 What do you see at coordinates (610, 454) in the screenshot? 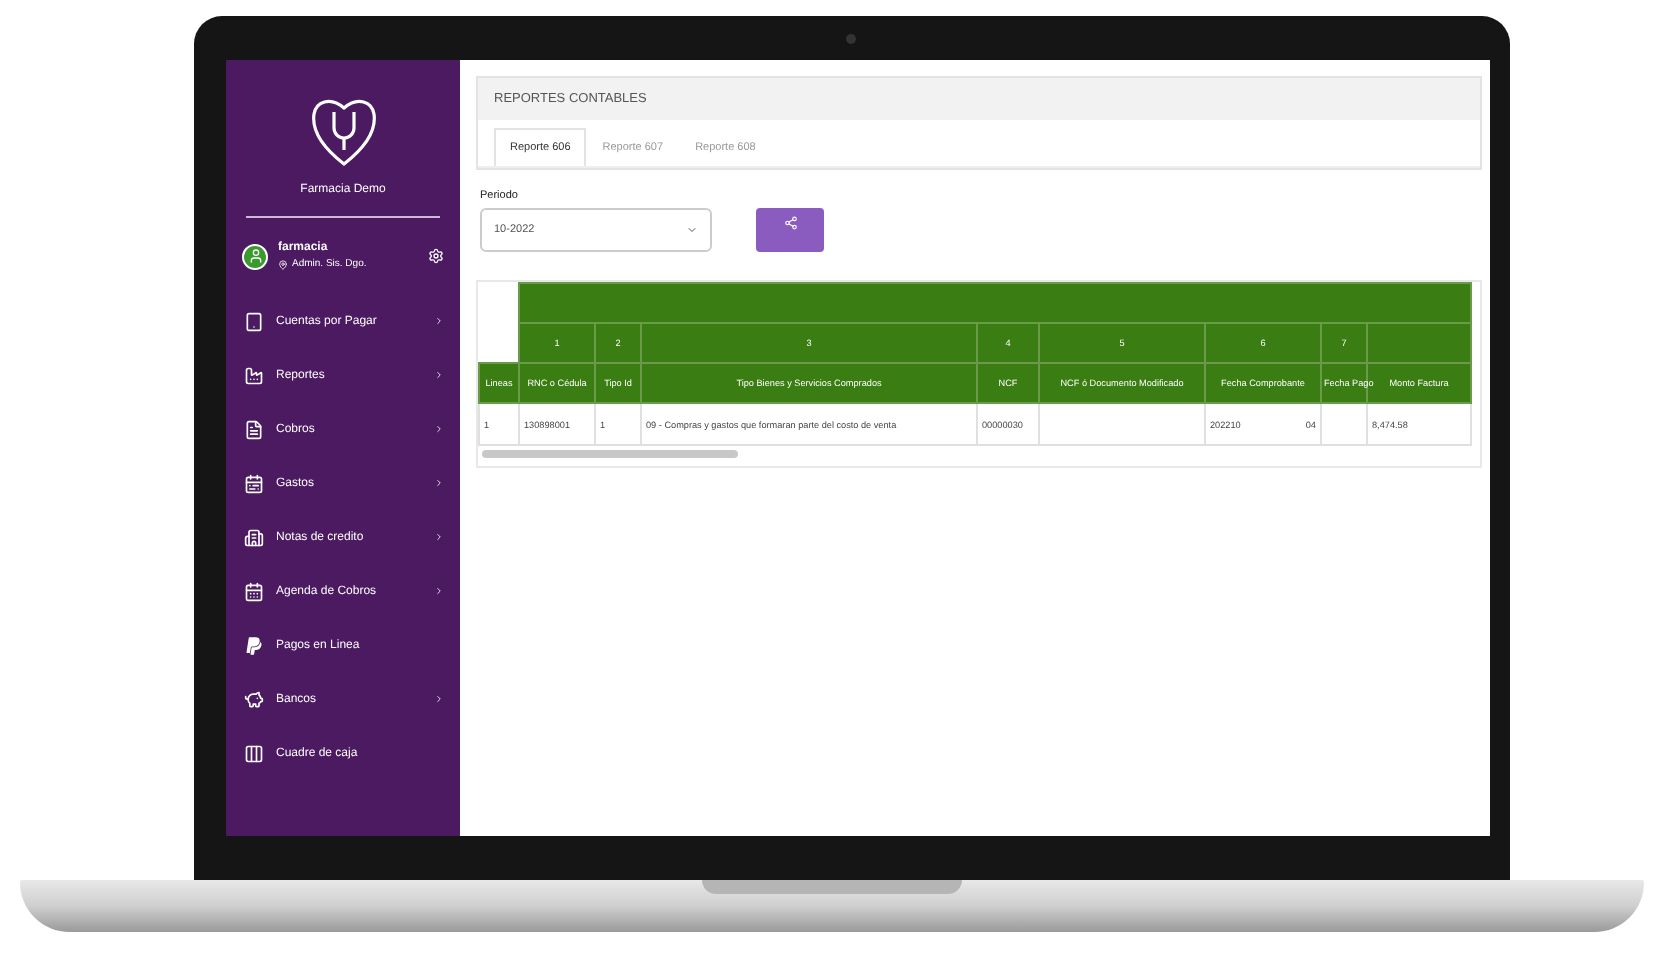
I see `scrollbar` at bounding box center [610, 454].